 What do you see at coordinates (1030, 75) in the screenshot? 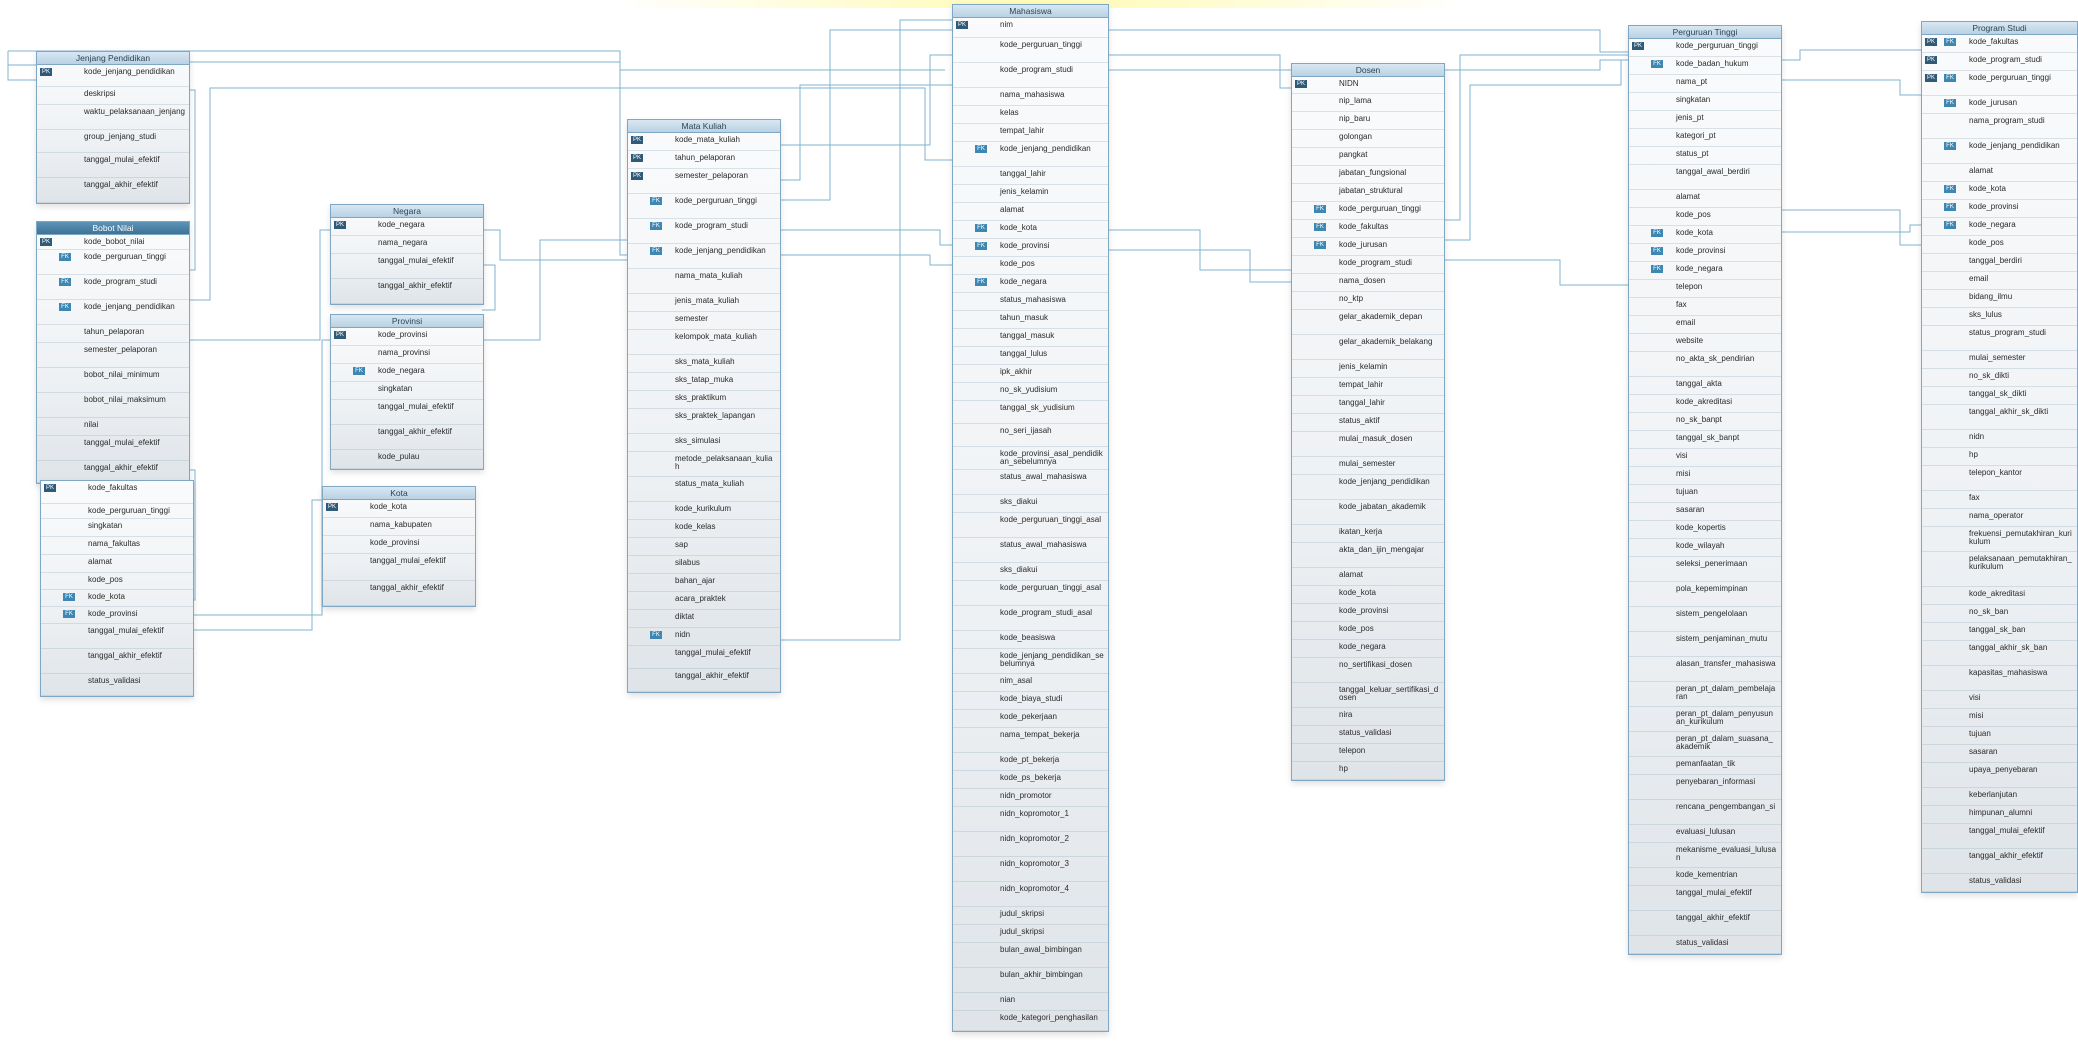
I see `attribute-row: kode_program_studi` at bounding box center [1030, 75].